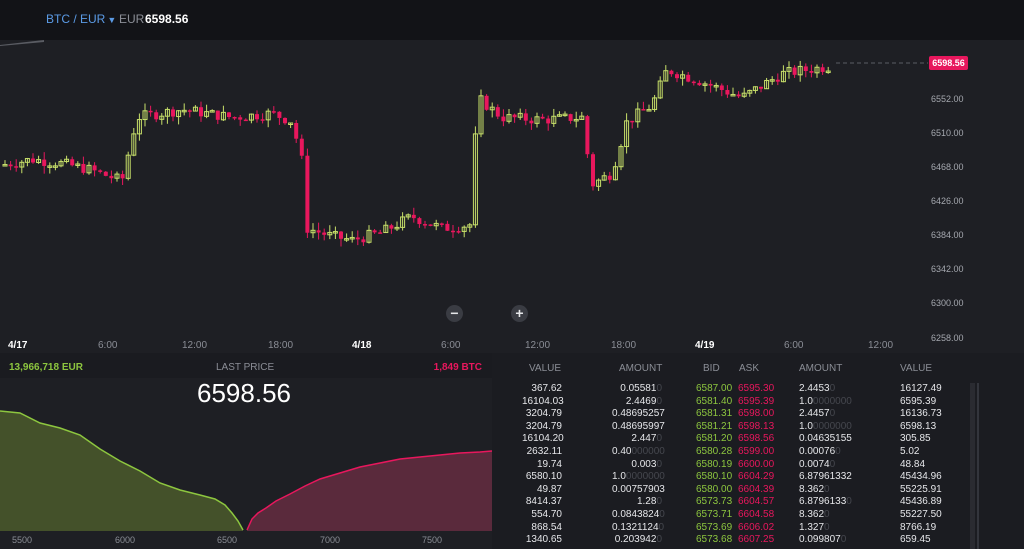 Image resolution: width=1024 pixels, height=549 pixels. Describe the element at coordinates (825, 477) in the screenshot. I see `ask-amount: 6.87961332` at that location.